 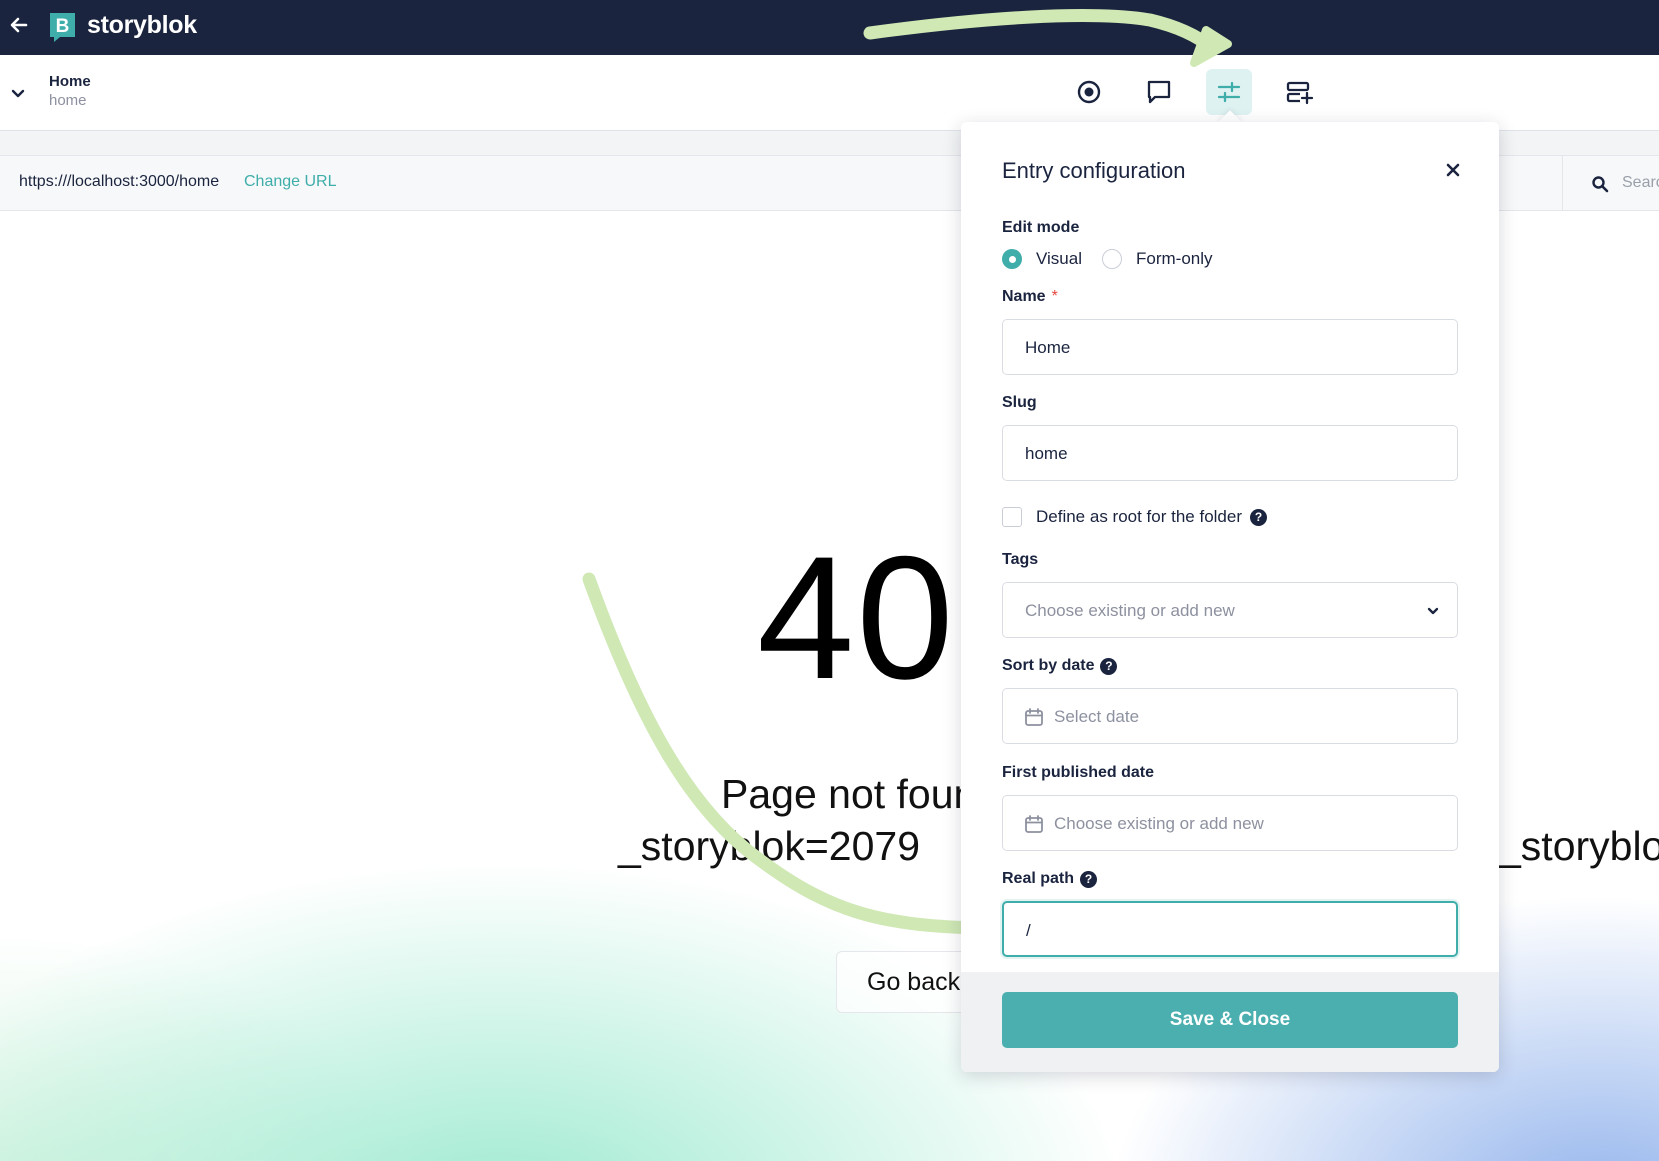 I want to click on required-mark: *, so click(x=1054, y=296).